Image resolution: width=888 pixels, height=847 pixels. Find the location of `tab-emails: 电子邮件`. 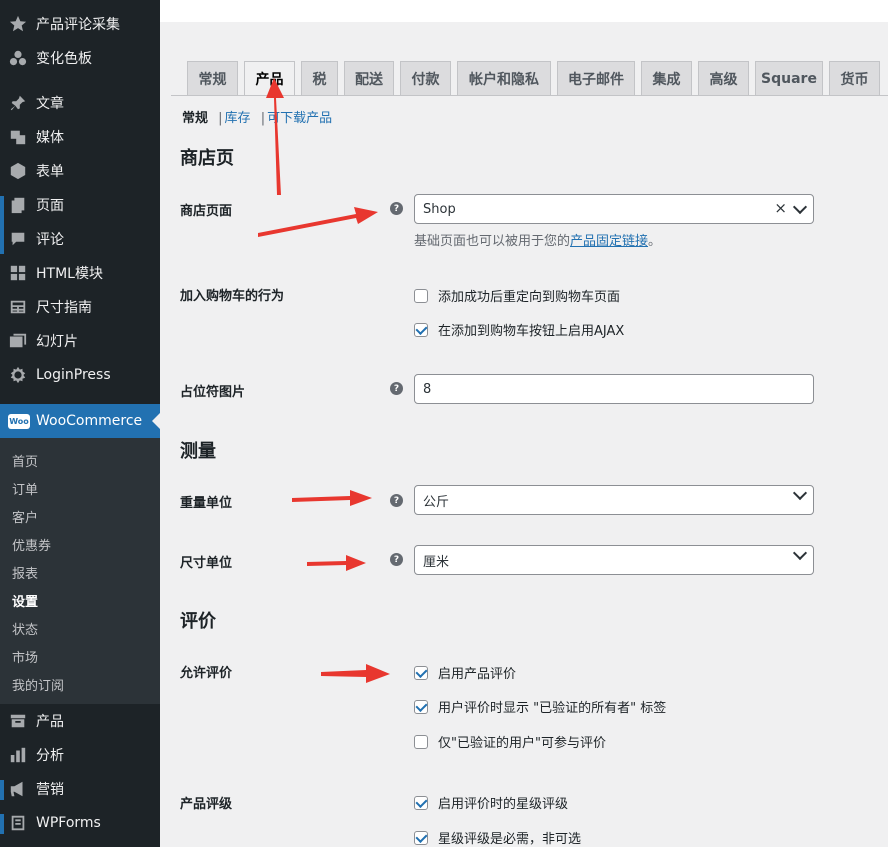

tab-emails: 电子邮件 is located at coordinates (596, 78).